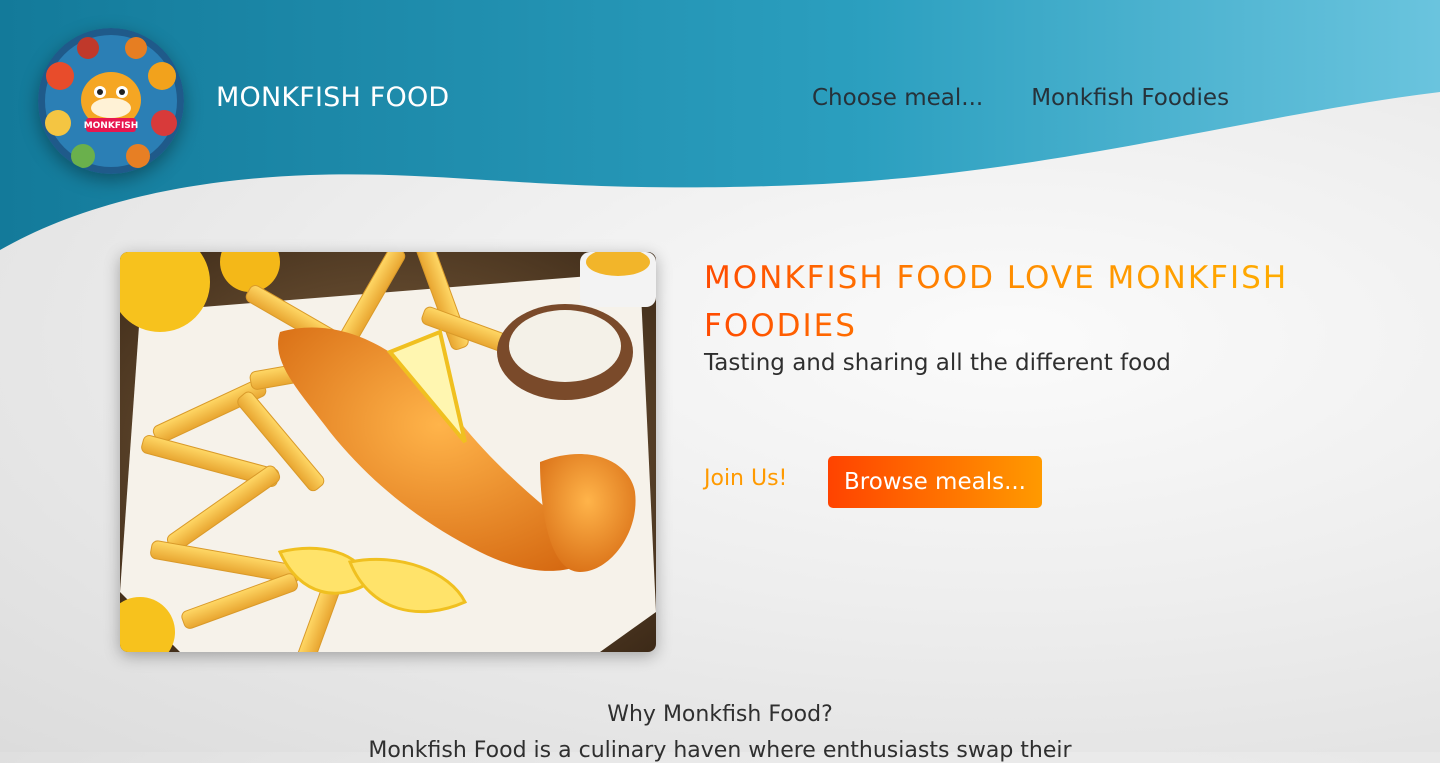 The image size is (1440, 763). What do you see at coordinates (111, 101) in the screenshot?
I see `site-logo: MONKFISH` at bounding box center [111, 101].